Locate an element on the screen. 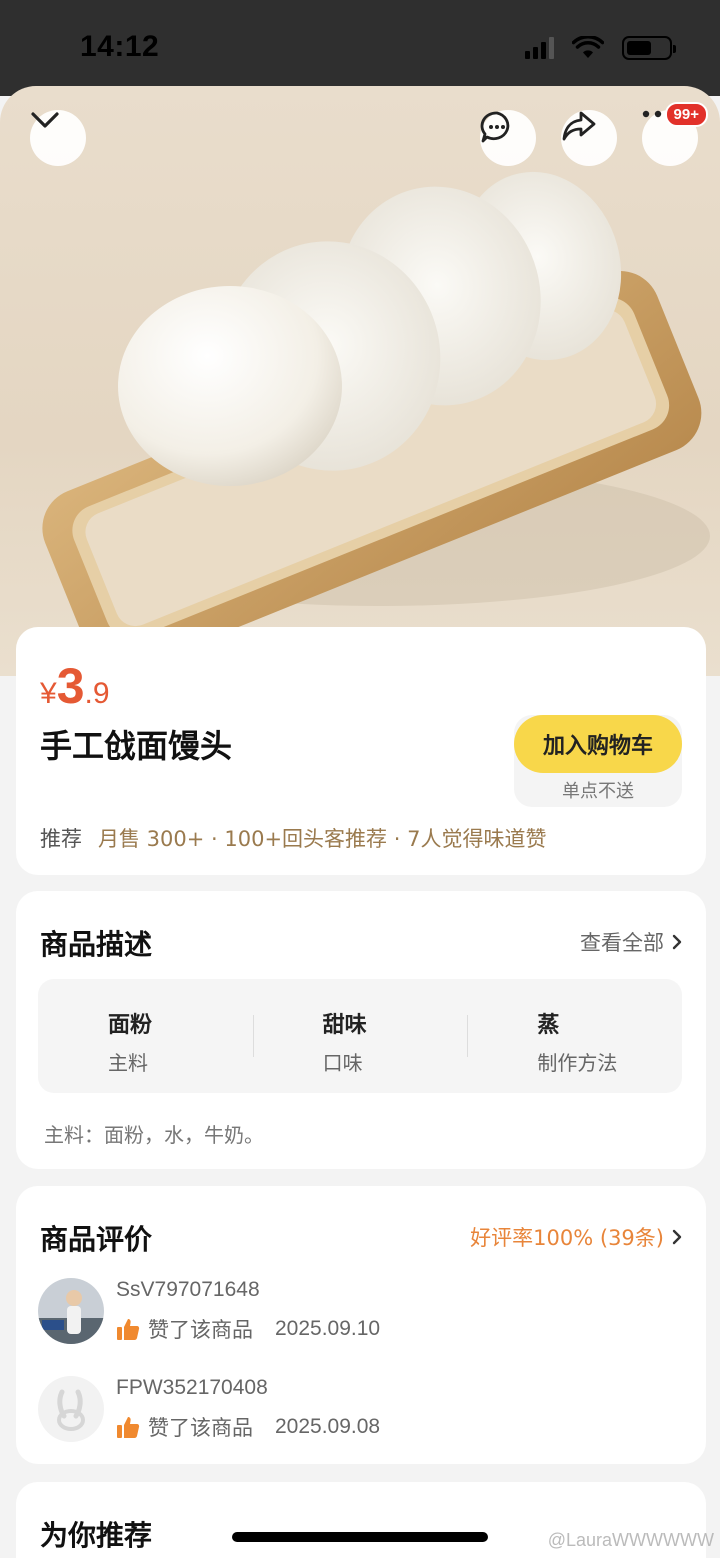 This screenshot has width=720, height=1558. attribute-item: 面粉 主料 is located at coordinates (145, 1036).